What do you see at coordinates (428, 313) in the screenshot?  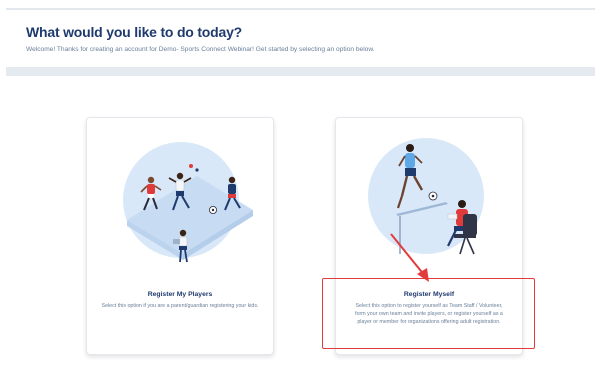 I see `highlight-box` at bounding box center [428, 313].